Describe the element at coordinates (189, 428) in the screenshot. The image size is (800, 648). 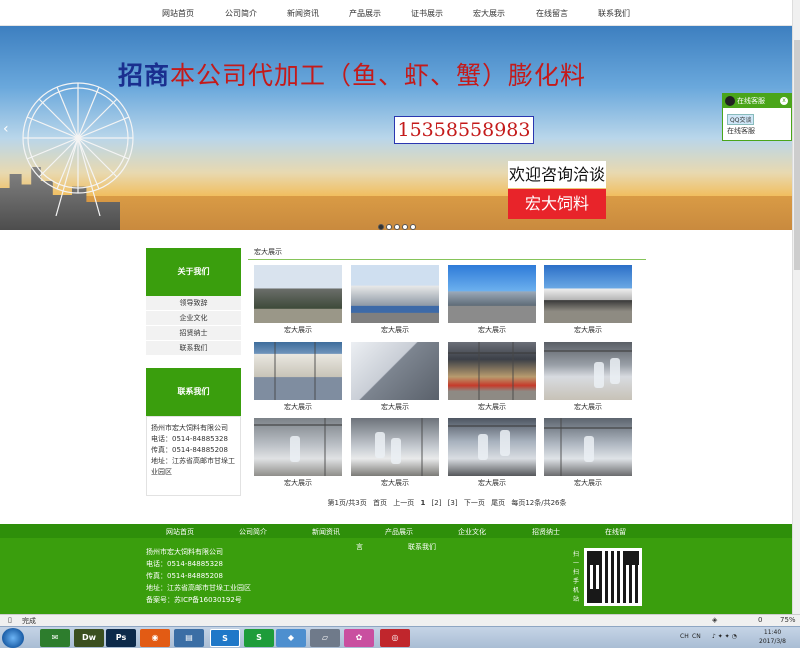
I see `contact-company: 扬州市宏大饲料有限公司` at that location.